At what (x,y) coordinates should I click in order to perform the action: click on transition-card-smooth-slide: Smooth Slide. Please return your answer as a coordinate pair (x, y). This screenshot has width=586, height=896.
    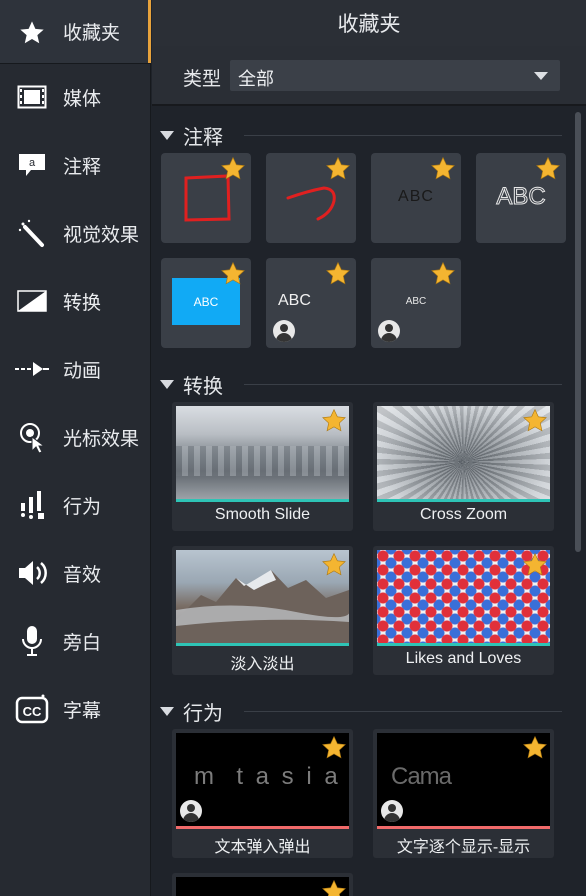
    Looking at the image, I should click on (262, 466).